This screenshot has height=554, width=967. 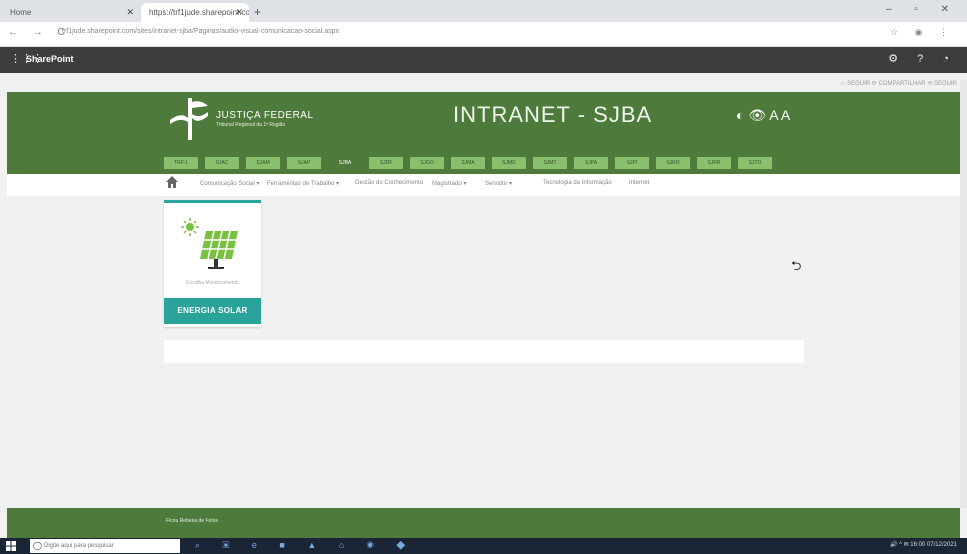 What do you see at coordinates (483, 185) in the screenshot?
I see `main-menu-bar` at bounding box center [483, 185].